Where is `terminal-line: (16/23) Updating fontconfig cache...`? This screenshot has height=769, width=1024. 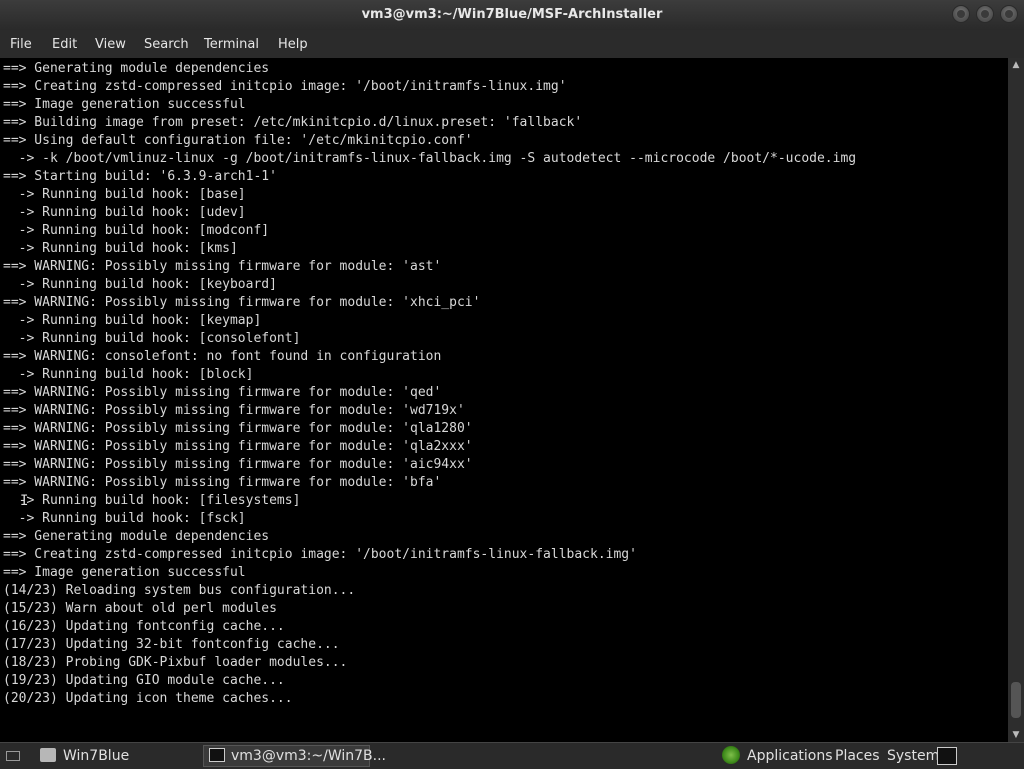 terminal-line: (16/23) Updating fontconfig cache... is located at coordinates (144, 626).